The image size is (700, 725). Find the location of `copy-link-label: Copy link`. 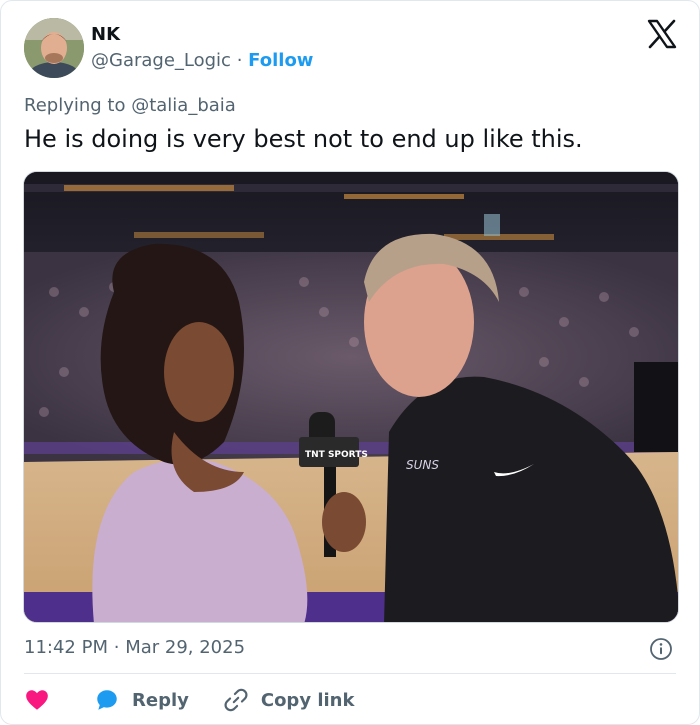

copy-link-label: Copy link is located at coordinates (307, 700).